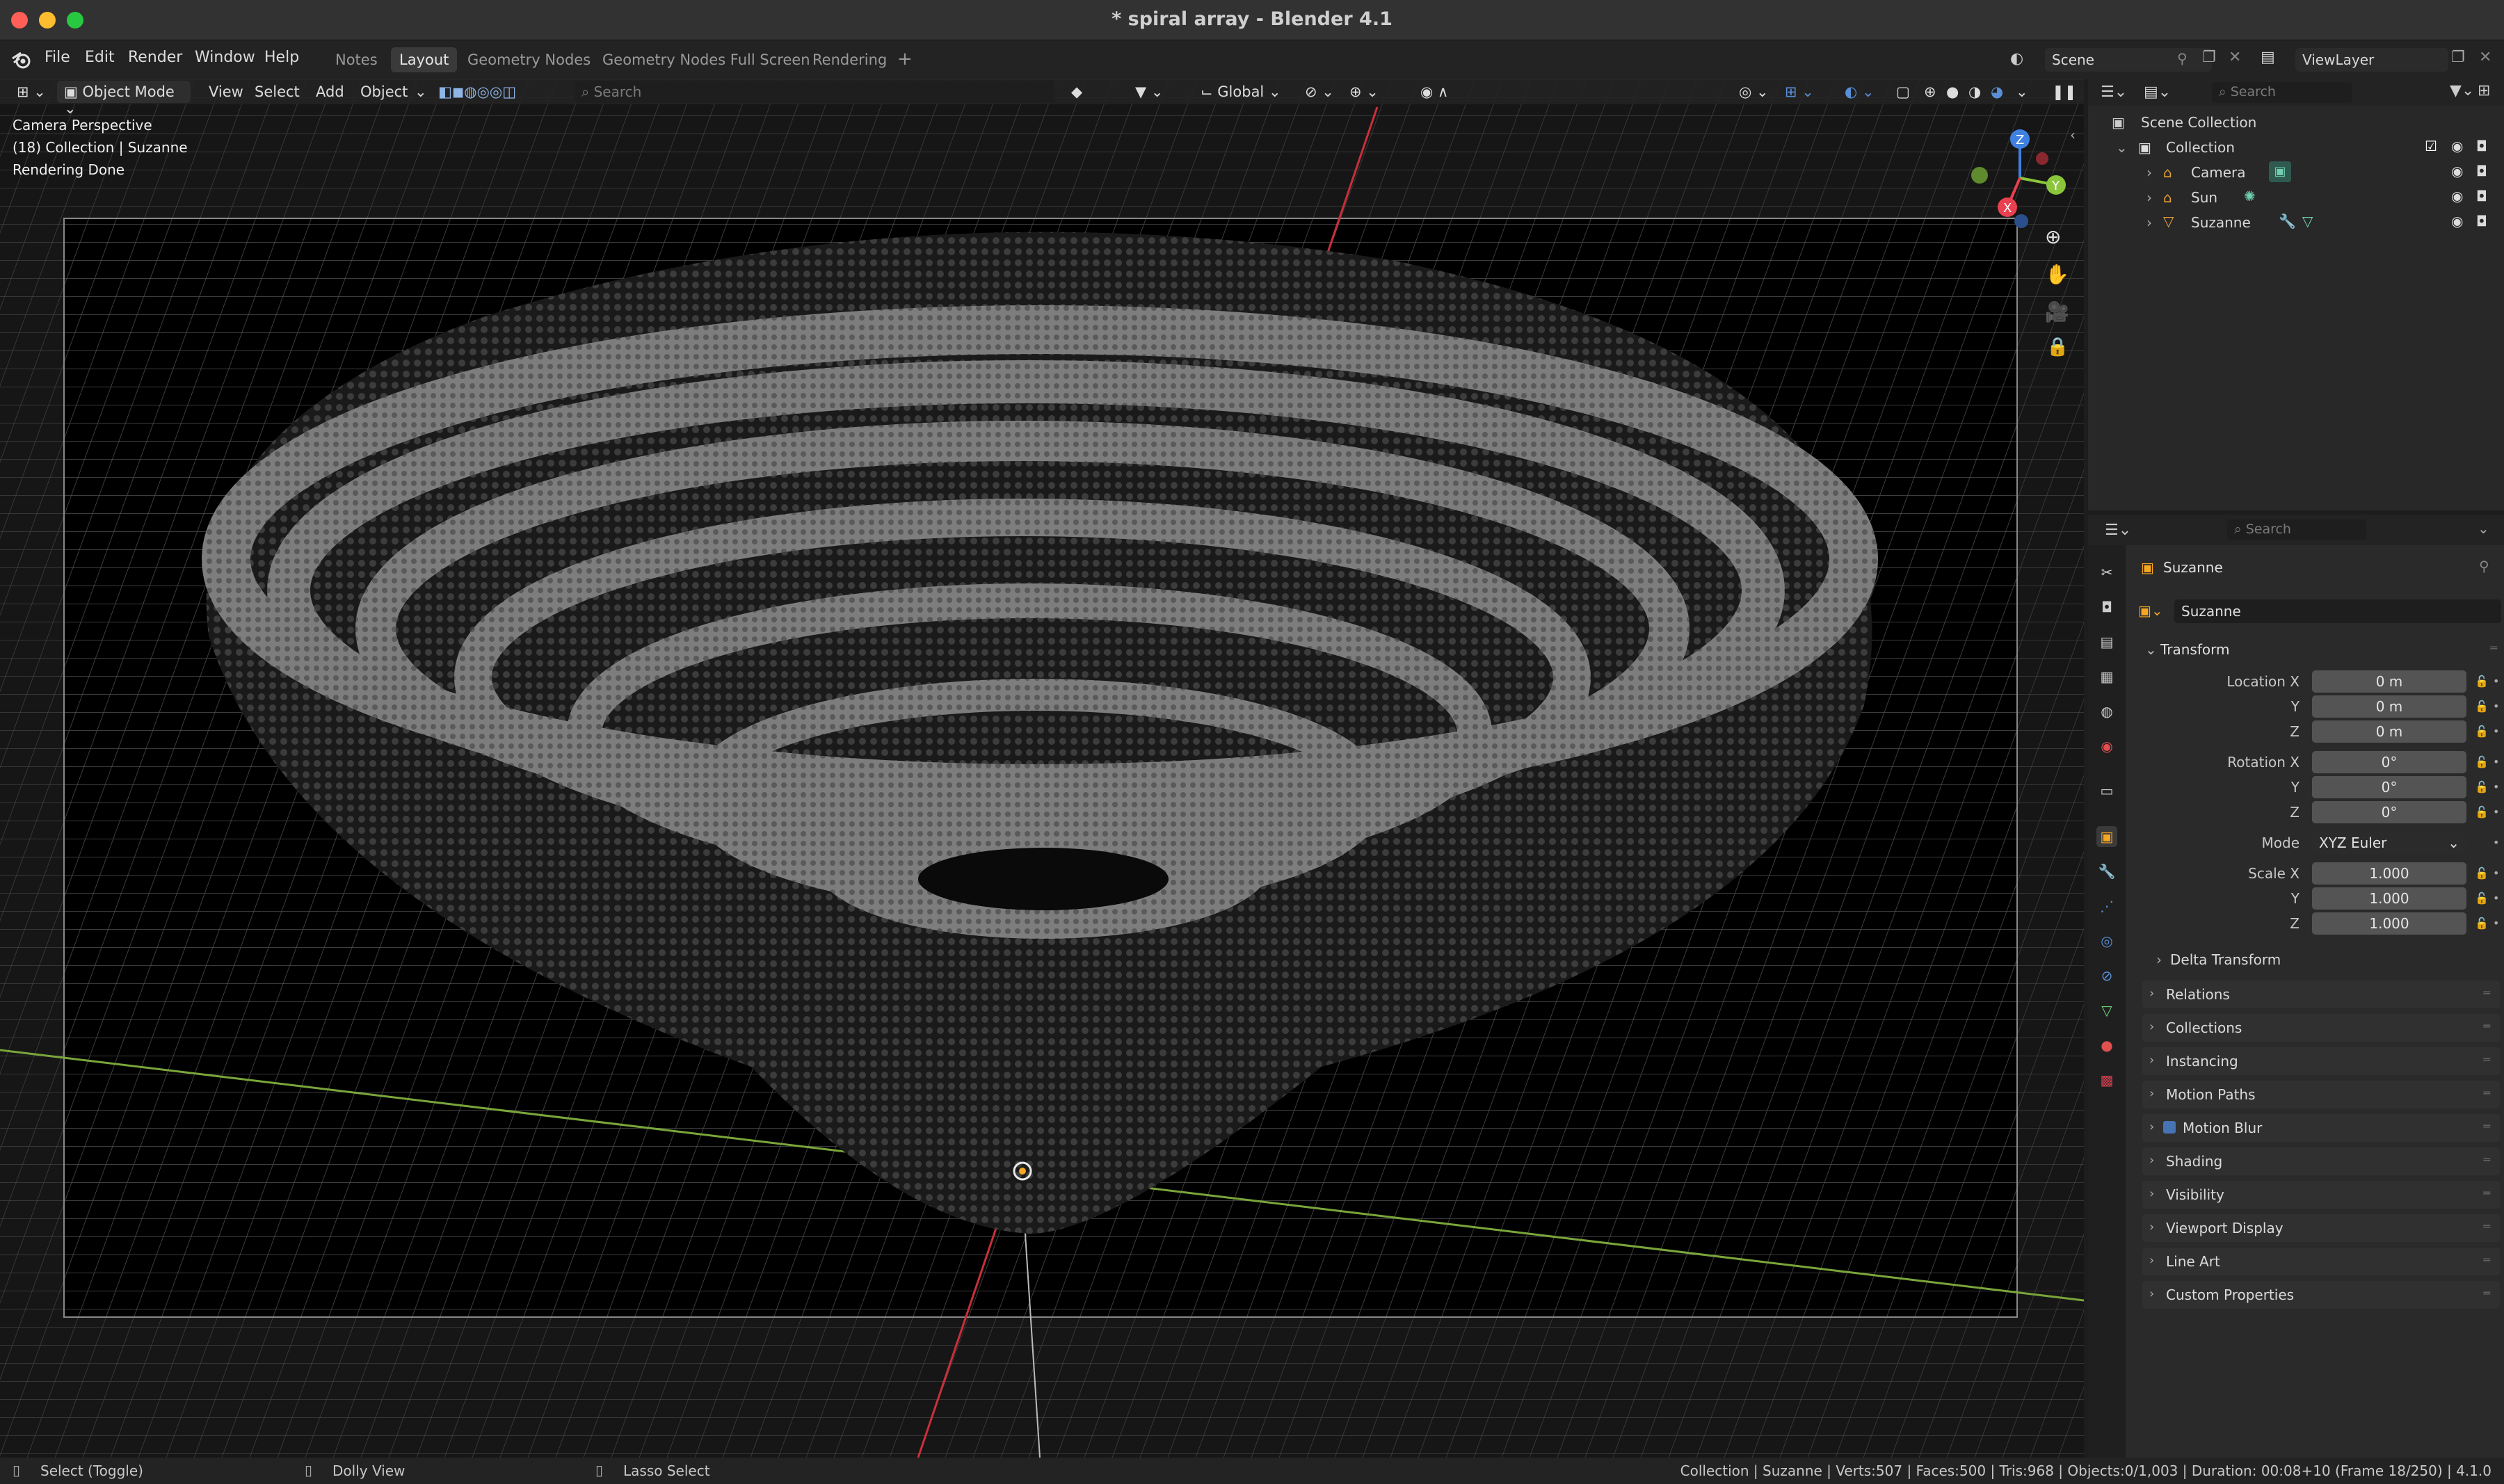 The width and height of the screenshot is (2504, 1484). Describe the element at coordinates (2053, 236) in the screenshot. I see `zoom-icon: ⊕` at that location.